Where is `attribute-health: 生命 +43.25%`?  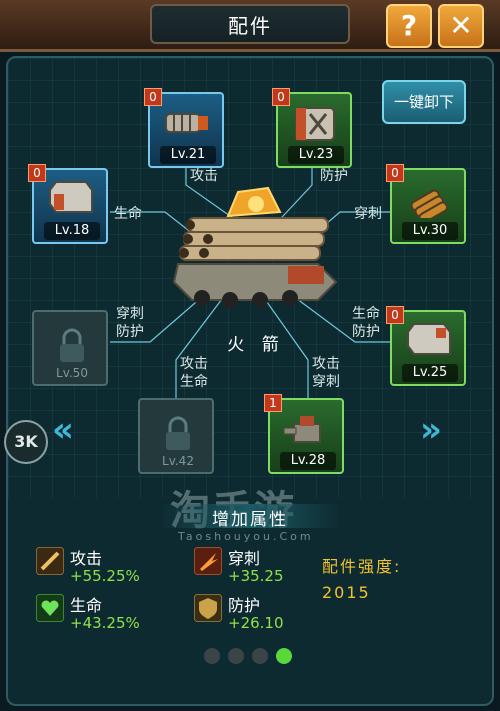
attribute-health: 生命 +43.25% is located at coordinates (106, 615).